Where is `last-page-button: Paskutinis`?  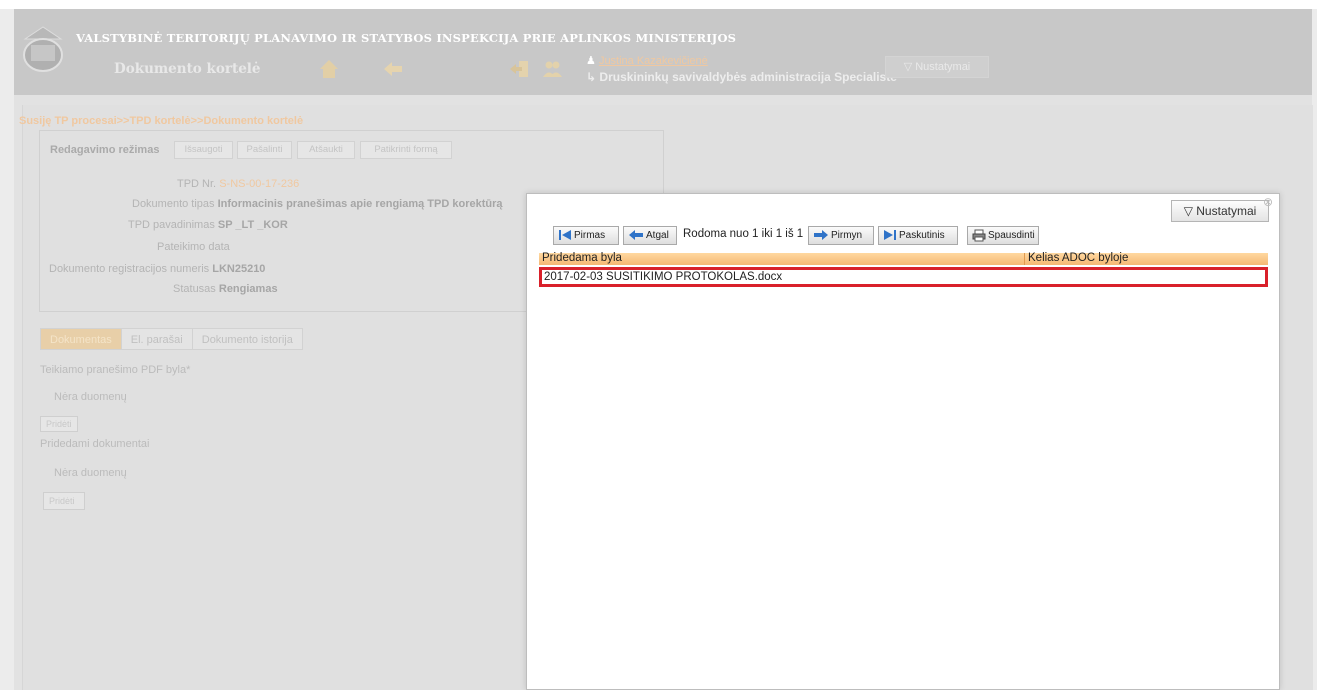 last-page-button: Paskutinis is located at coordinates (918, 235).